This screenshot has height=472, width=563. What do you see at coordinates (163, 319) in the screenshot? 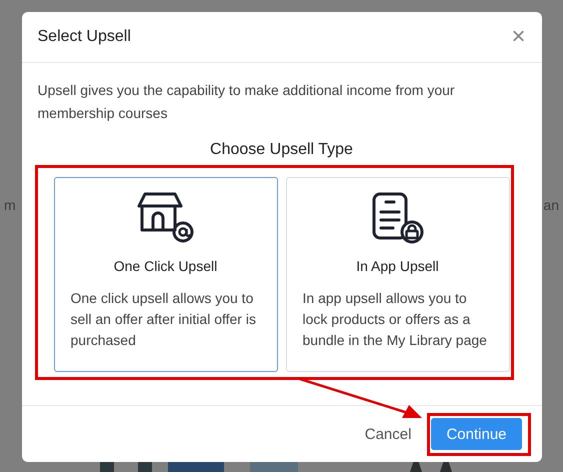
I see `option-description: One click upsell allows you to sell an offer after initial offer is purchased` at bounding box center [163, 319].